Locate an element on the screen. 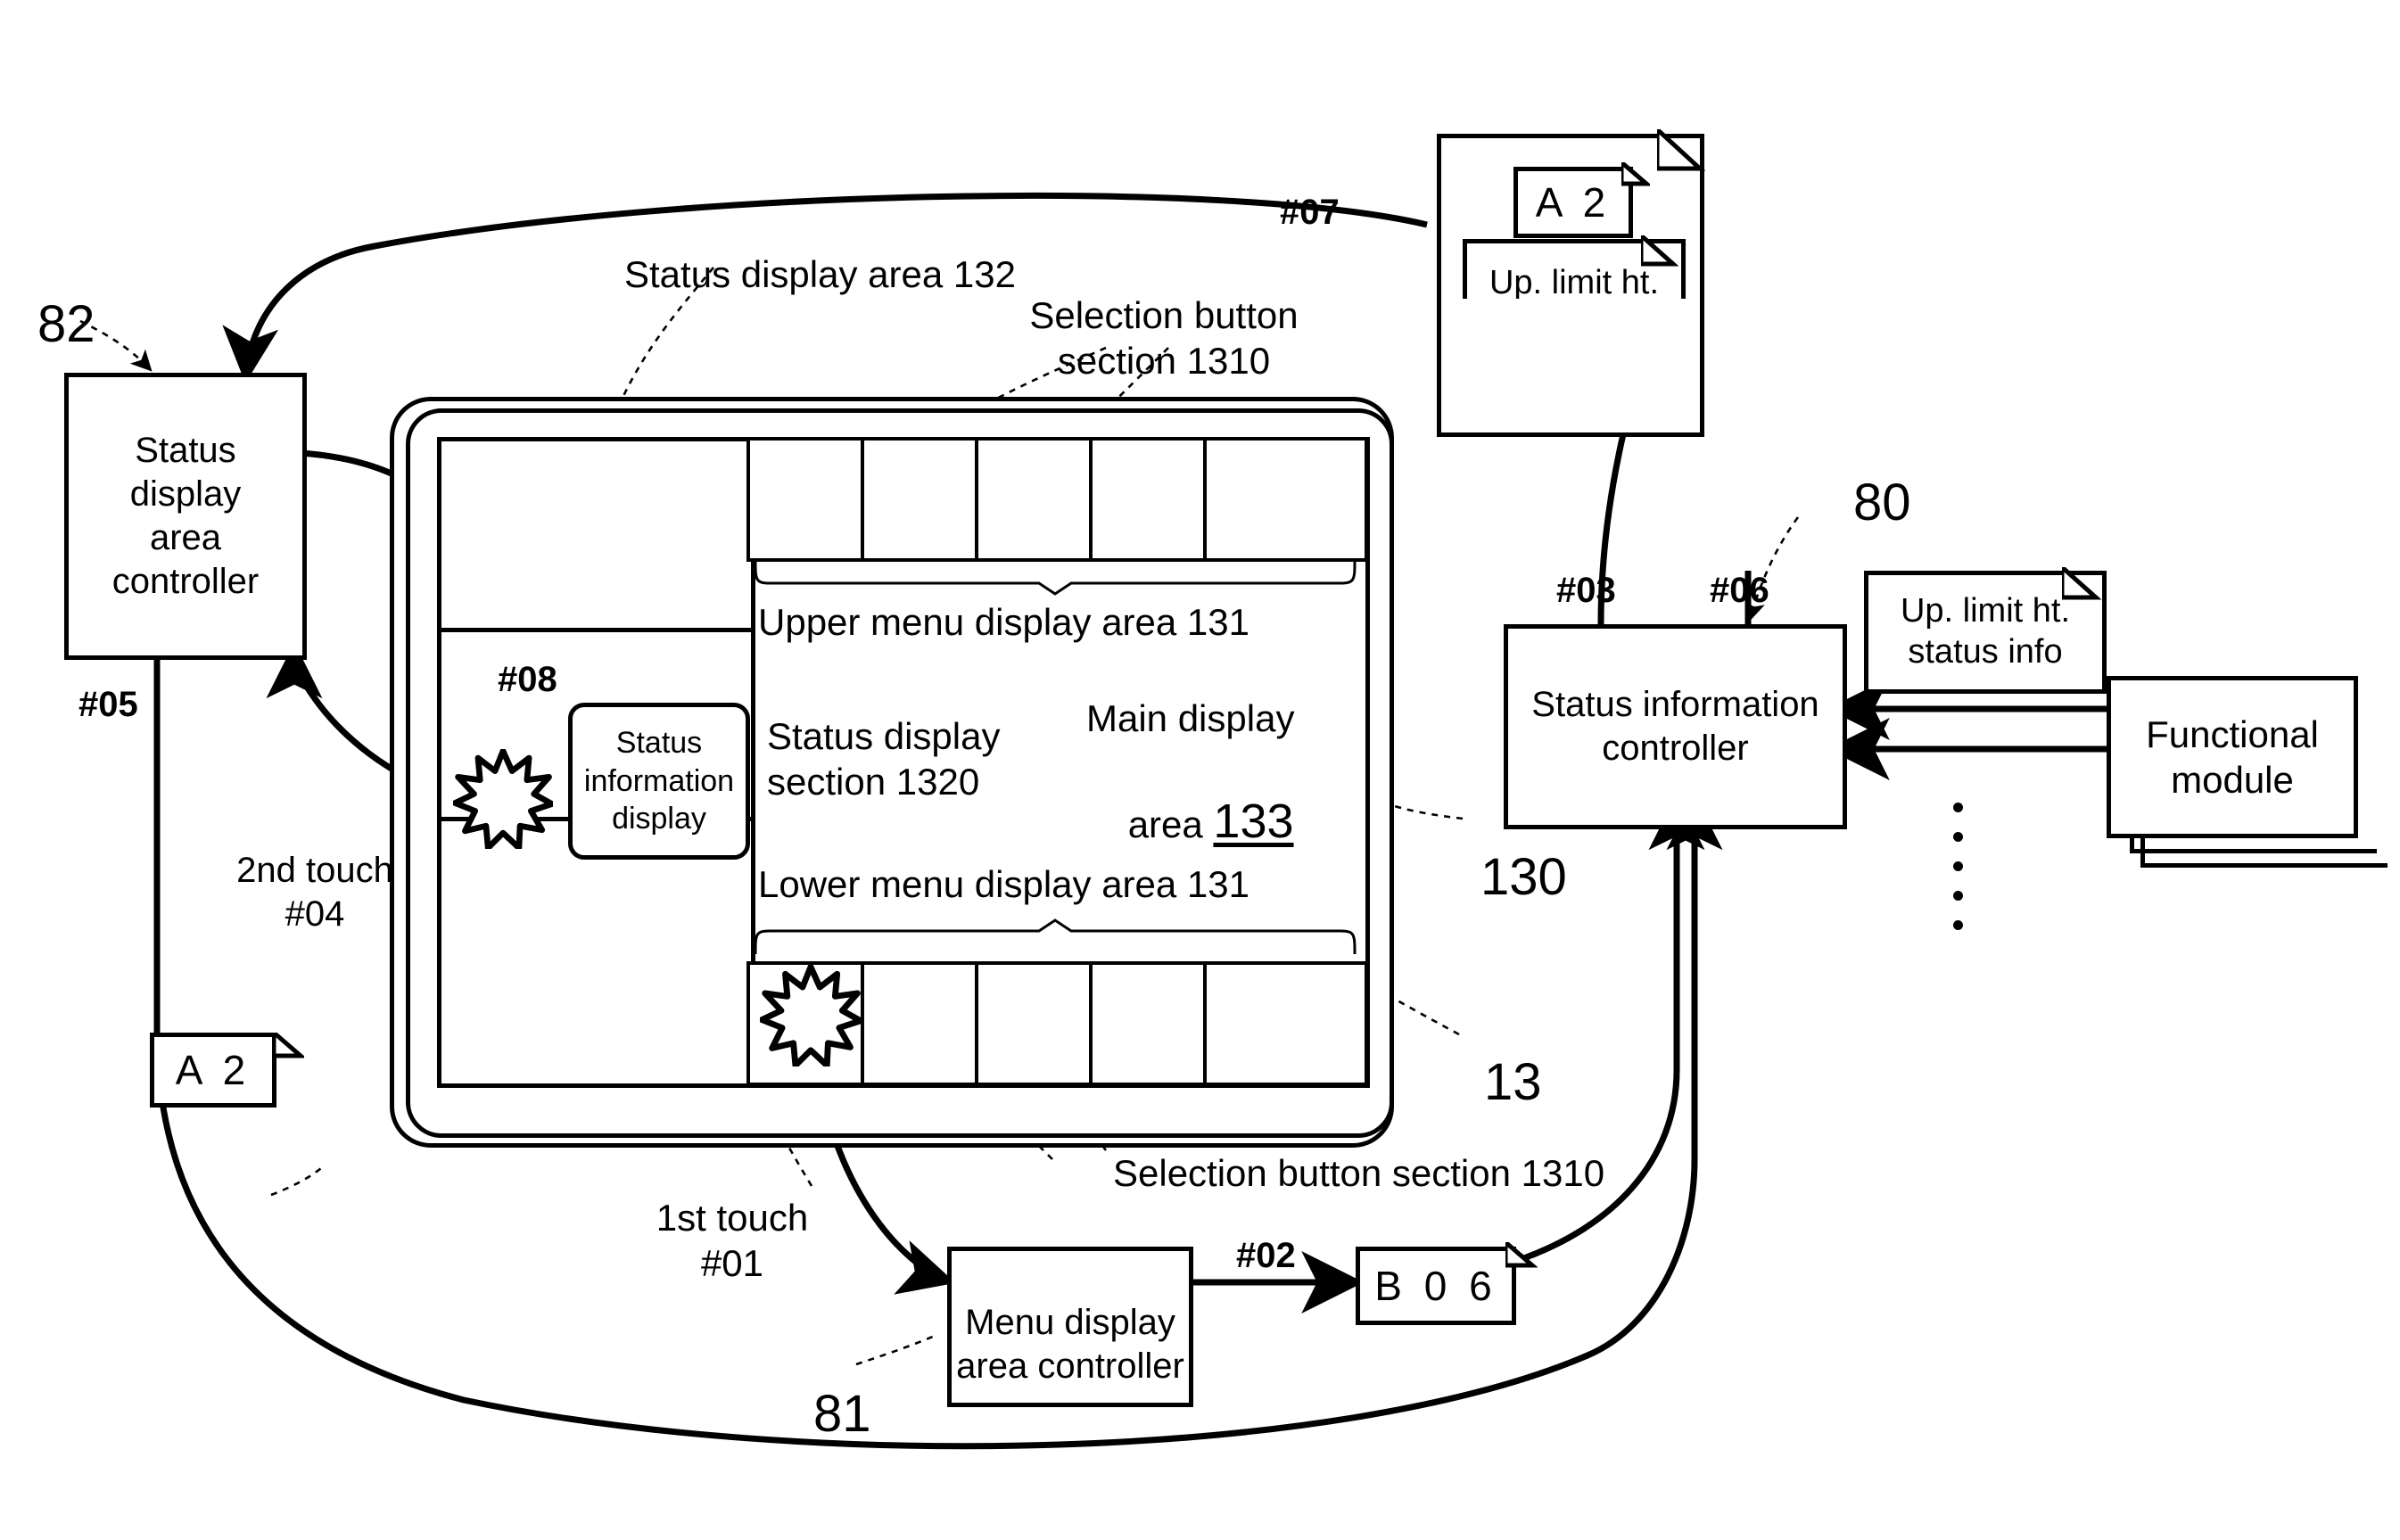  ref-80: 80 is located at coordinates (1882, 502).